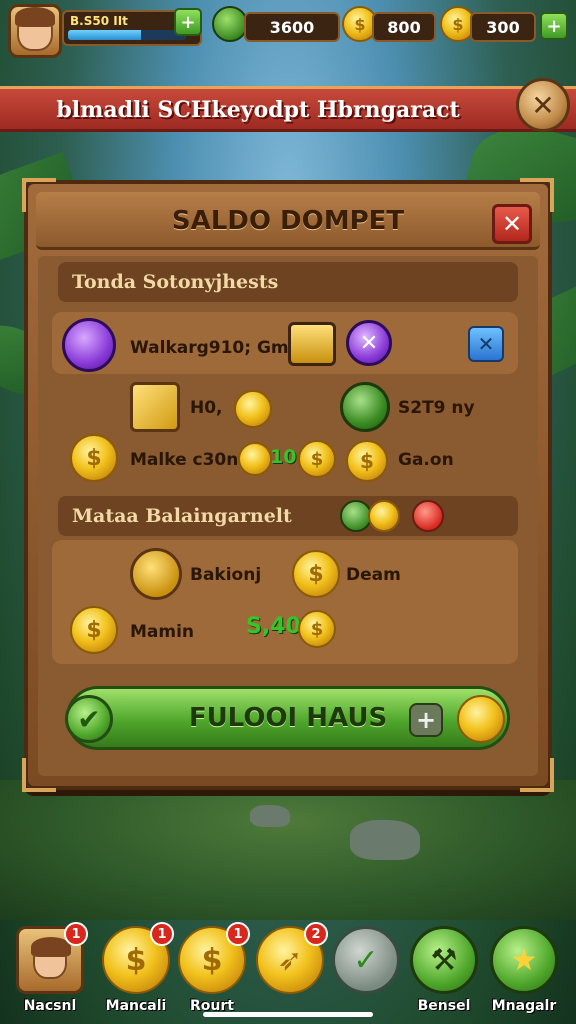  I want to click on nav-label: Mancali, so click(136, 1006).